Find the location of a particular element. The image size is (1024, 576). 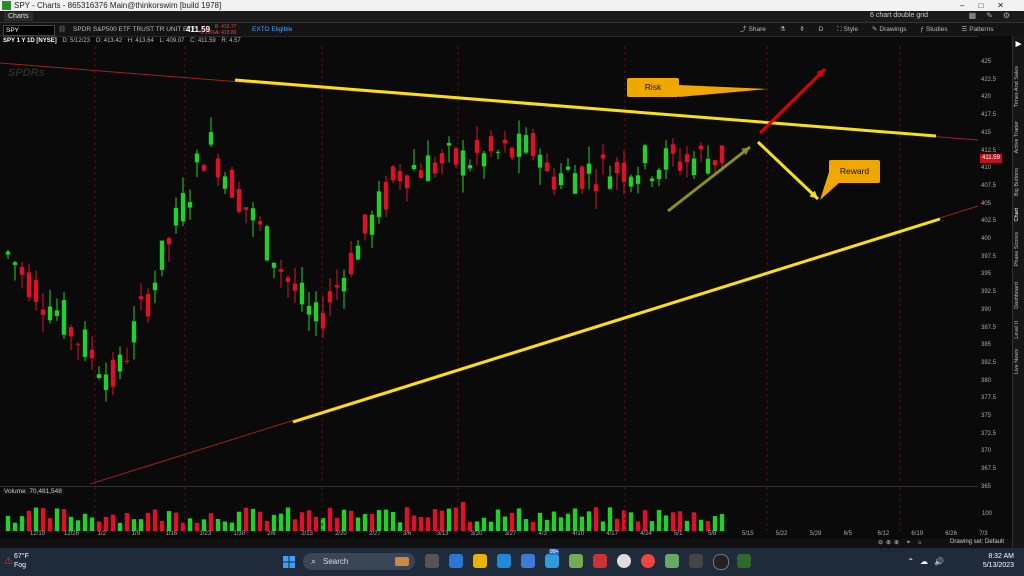

studies-button: Studies is located at coordinates (937, 29).